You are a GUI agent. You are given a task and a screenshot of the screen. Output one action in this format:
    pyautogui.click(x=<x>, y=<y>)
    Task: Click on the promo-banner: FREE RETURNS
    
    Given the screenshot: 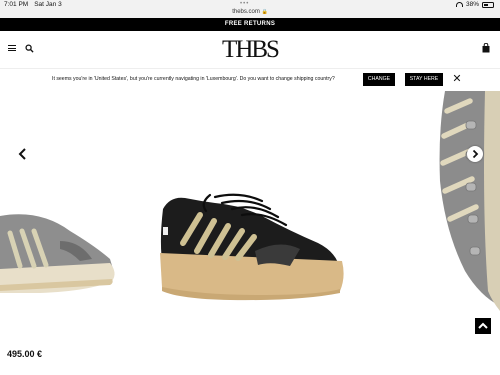 What is the action you would take?
    pyautogui.click(x=250, y=24)
    